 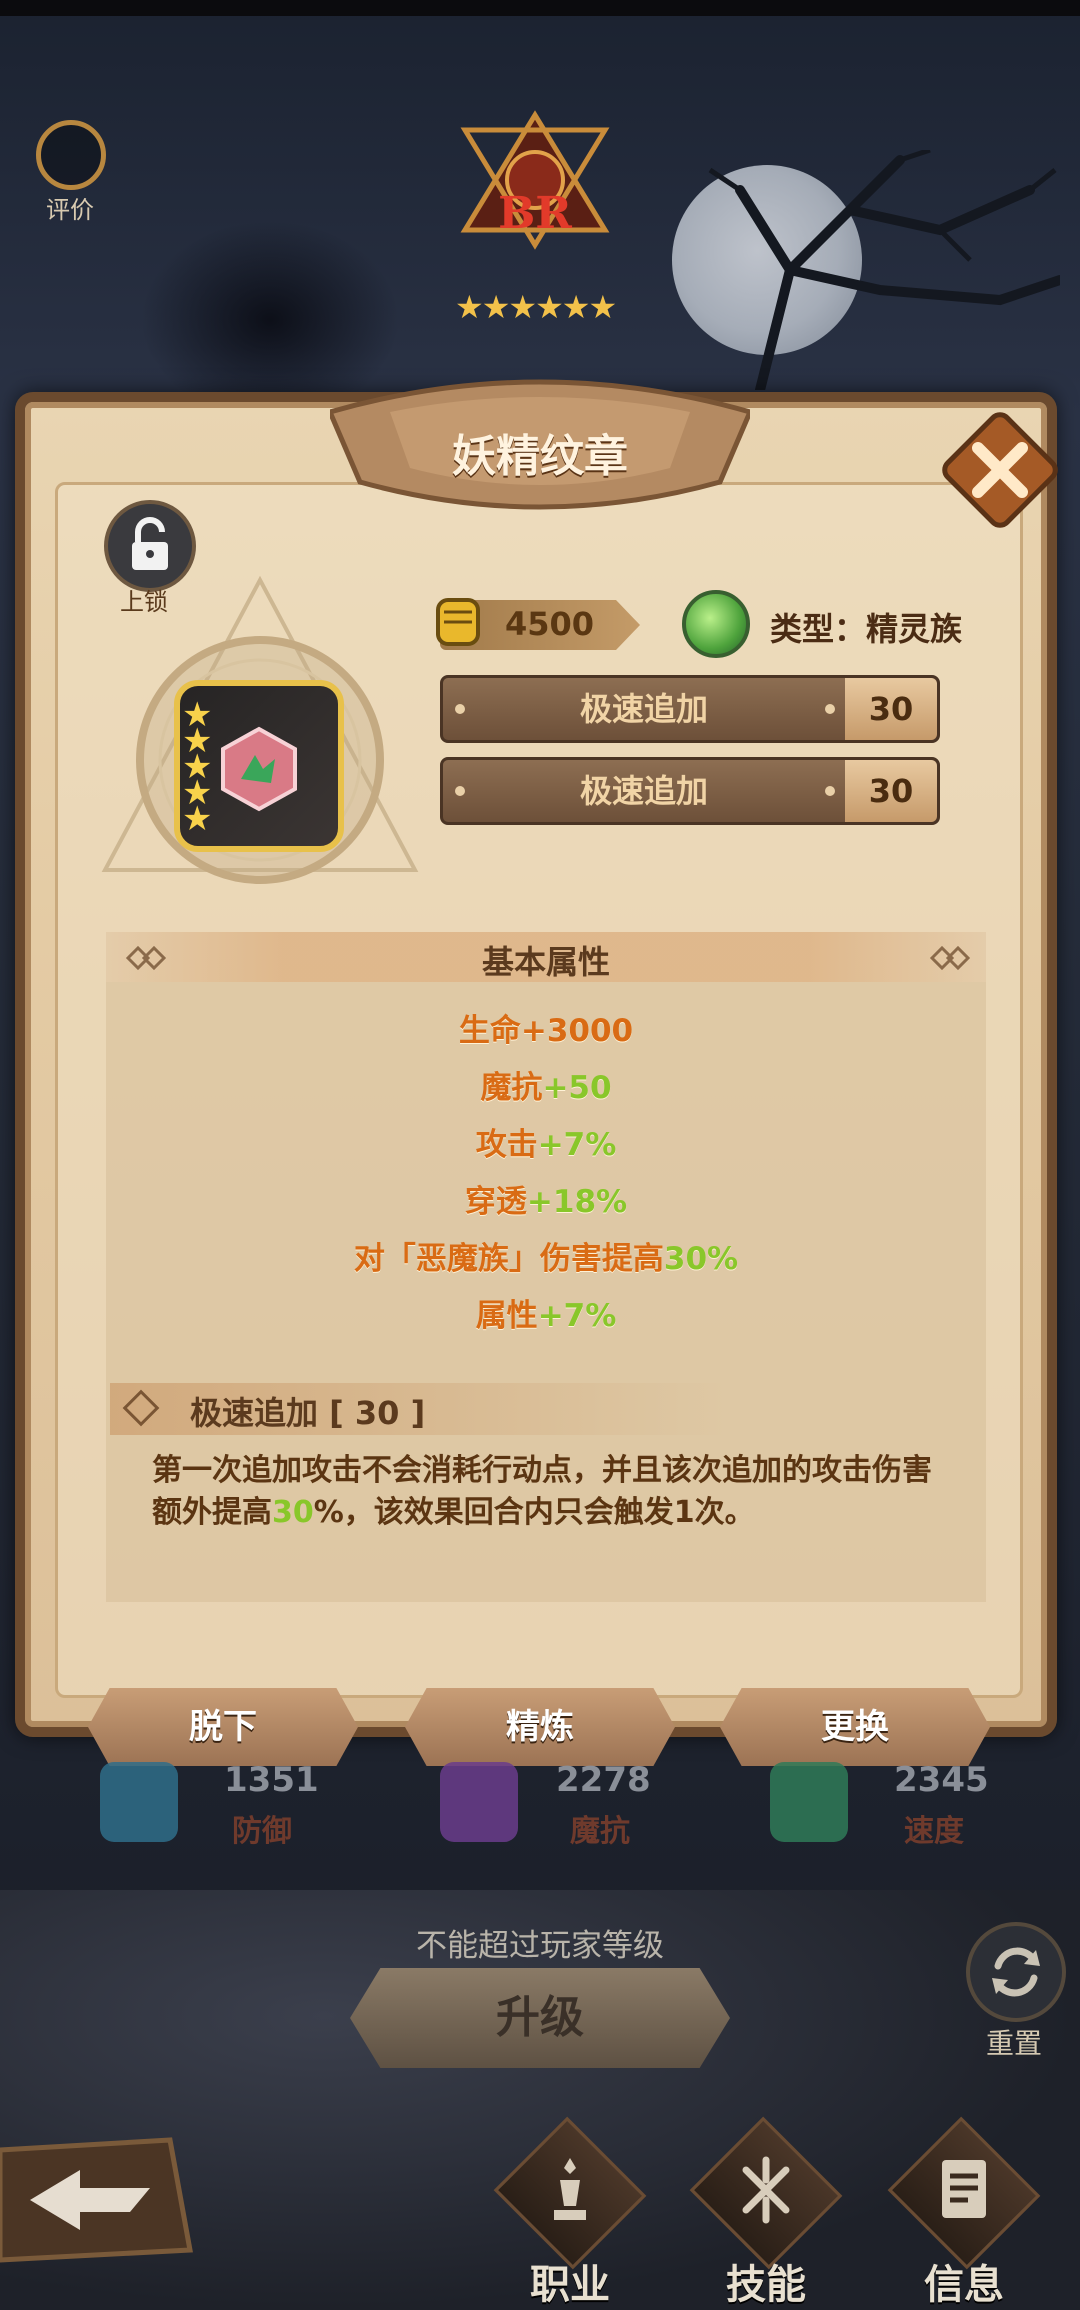 I want to click on magic-resist-label: 魔抗, so click(x=600, y=1831).